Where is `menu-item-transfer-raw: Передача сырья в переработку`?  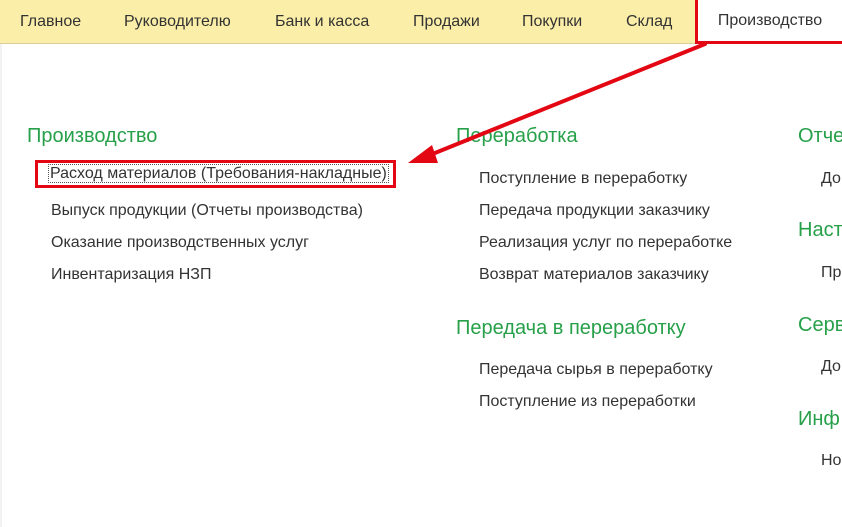
menu-item-transfer-raw: Передача сырья в переработку is located at coordinates (596, 370).